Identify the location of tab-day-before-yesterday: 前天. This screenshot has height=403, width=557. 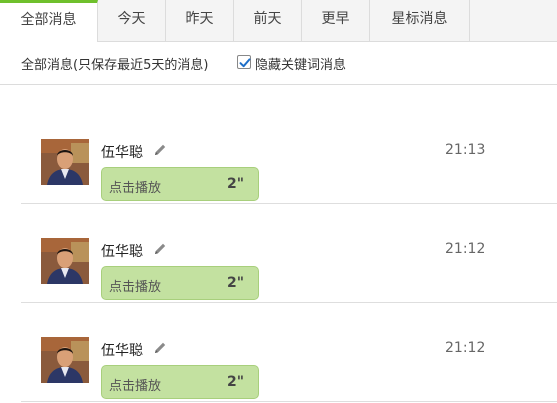
(268, 20).